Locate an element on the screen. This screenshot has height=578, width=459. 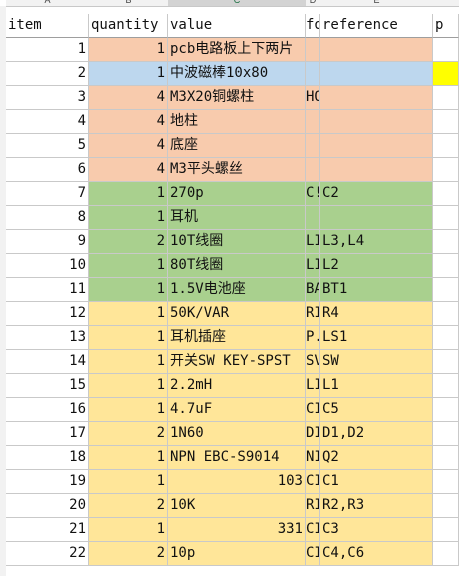
cell-item: 19 is located at coordinates (47, 482).